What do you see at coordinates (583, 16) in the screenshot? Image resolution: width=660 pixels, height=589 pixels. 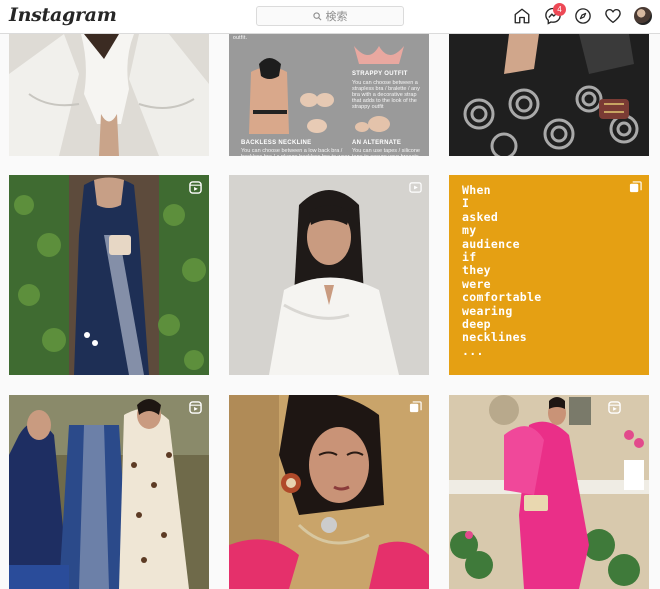 I see `explore-compass-icon` at bounding box center [583, 16].